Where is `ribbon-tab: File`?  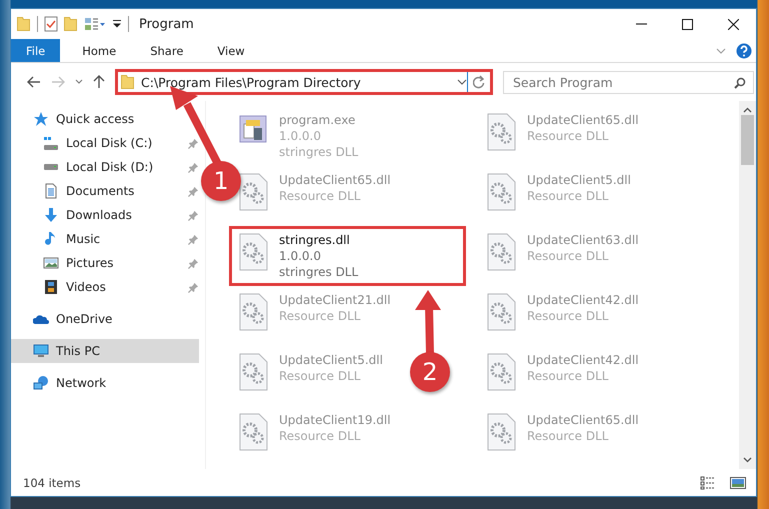
ribbon-tab: File is located at coordinates (35, 50).